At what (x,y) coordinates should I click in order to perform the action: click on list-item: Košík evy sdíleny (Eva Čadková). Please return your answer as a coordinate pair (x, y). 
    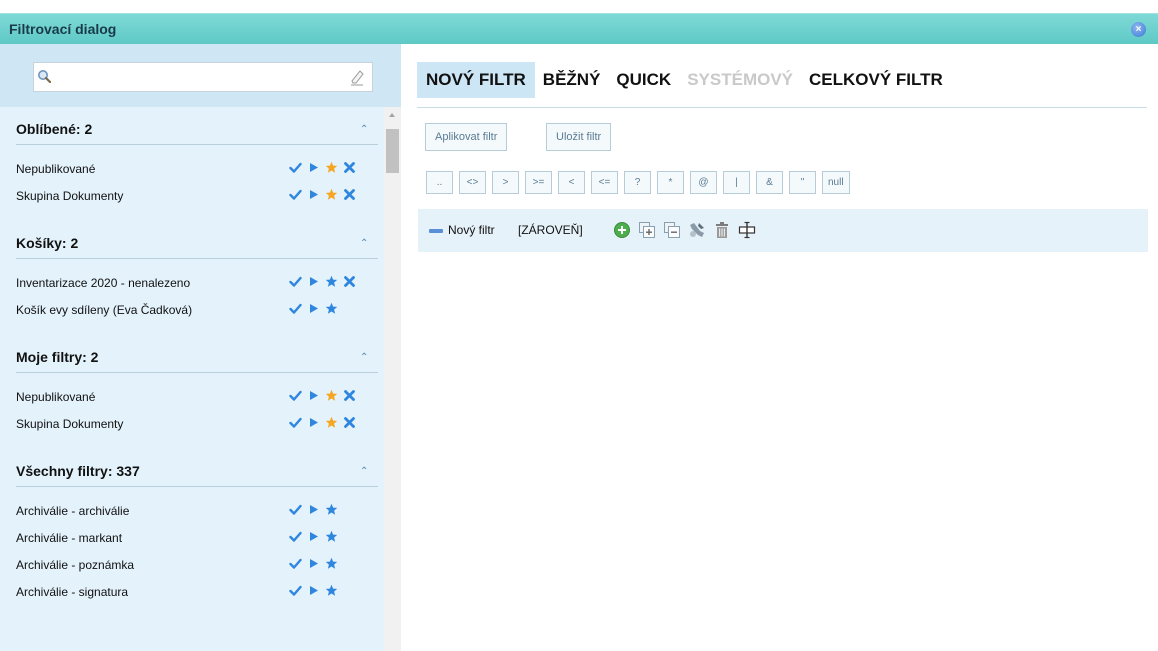
    Looking at the image, I should click on (192, 309).